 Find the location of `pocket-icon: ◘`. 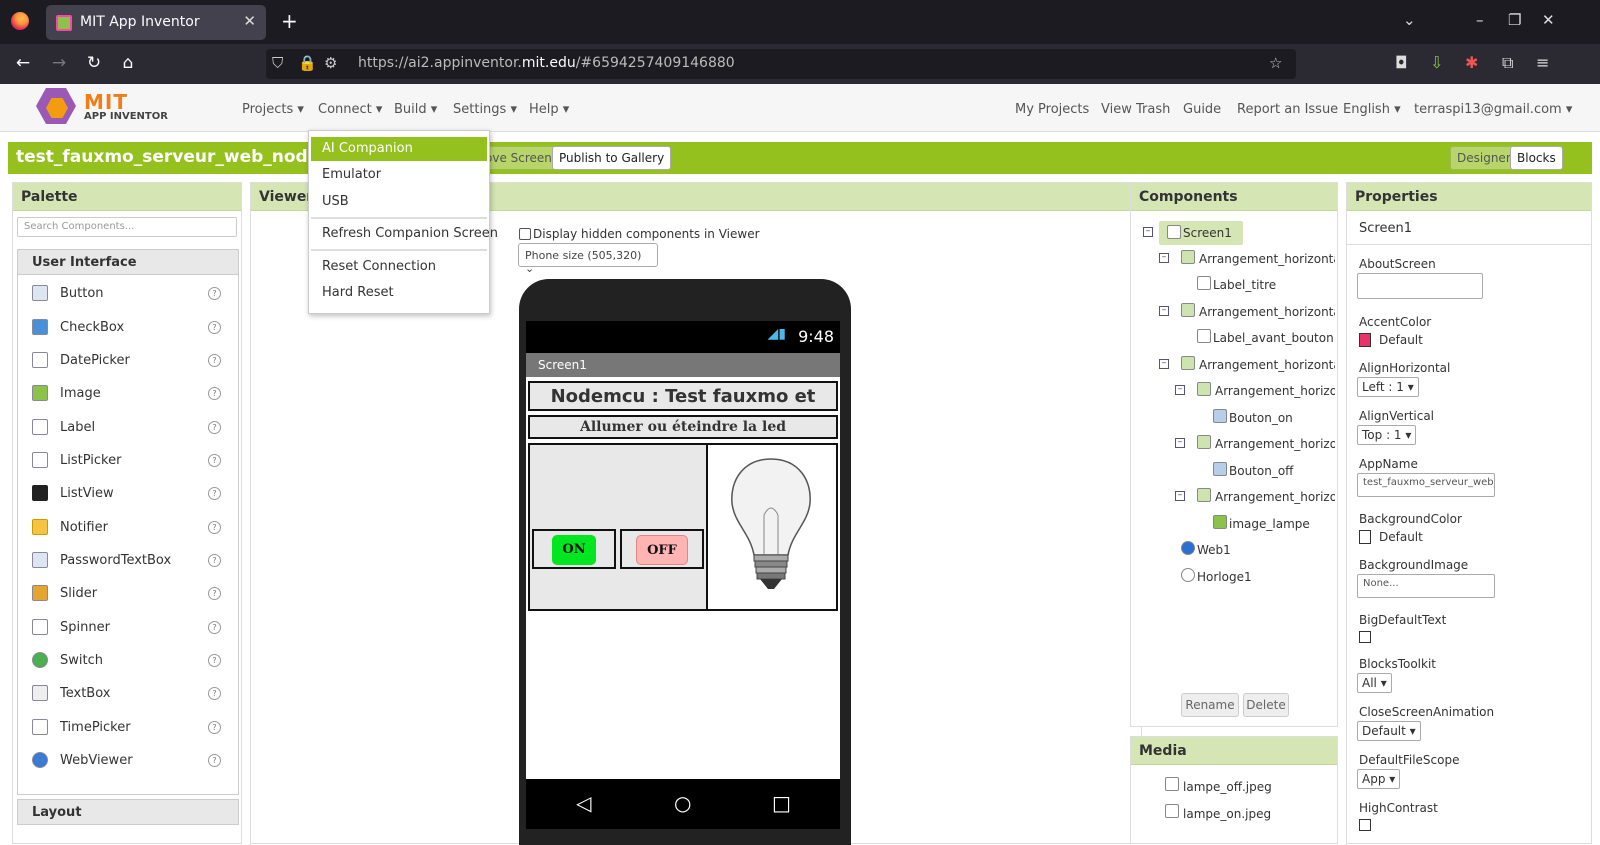

pocket-icon: ◘ is located at coordinates (1401, 62).